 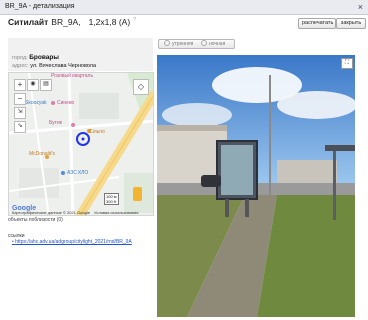 What do you see at coordinates (42, 154) in the screenshot?
I see `map-label-mcd: McDonald's` at bounding box center [42, 154].